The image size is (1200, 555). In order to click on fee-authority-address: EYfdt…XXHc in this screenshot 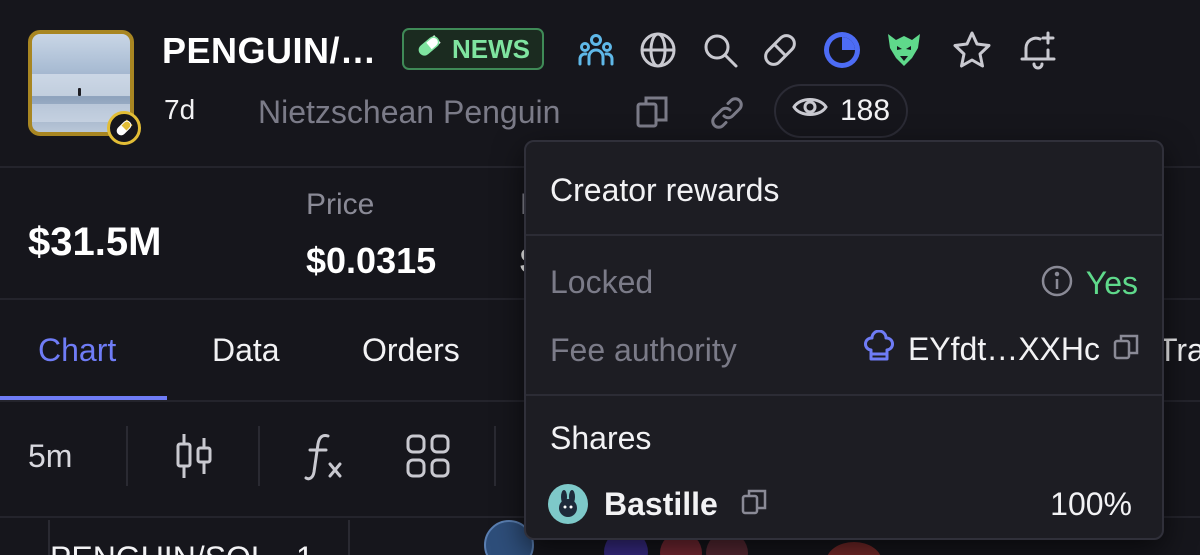, I will do `click(1004, 349)`.